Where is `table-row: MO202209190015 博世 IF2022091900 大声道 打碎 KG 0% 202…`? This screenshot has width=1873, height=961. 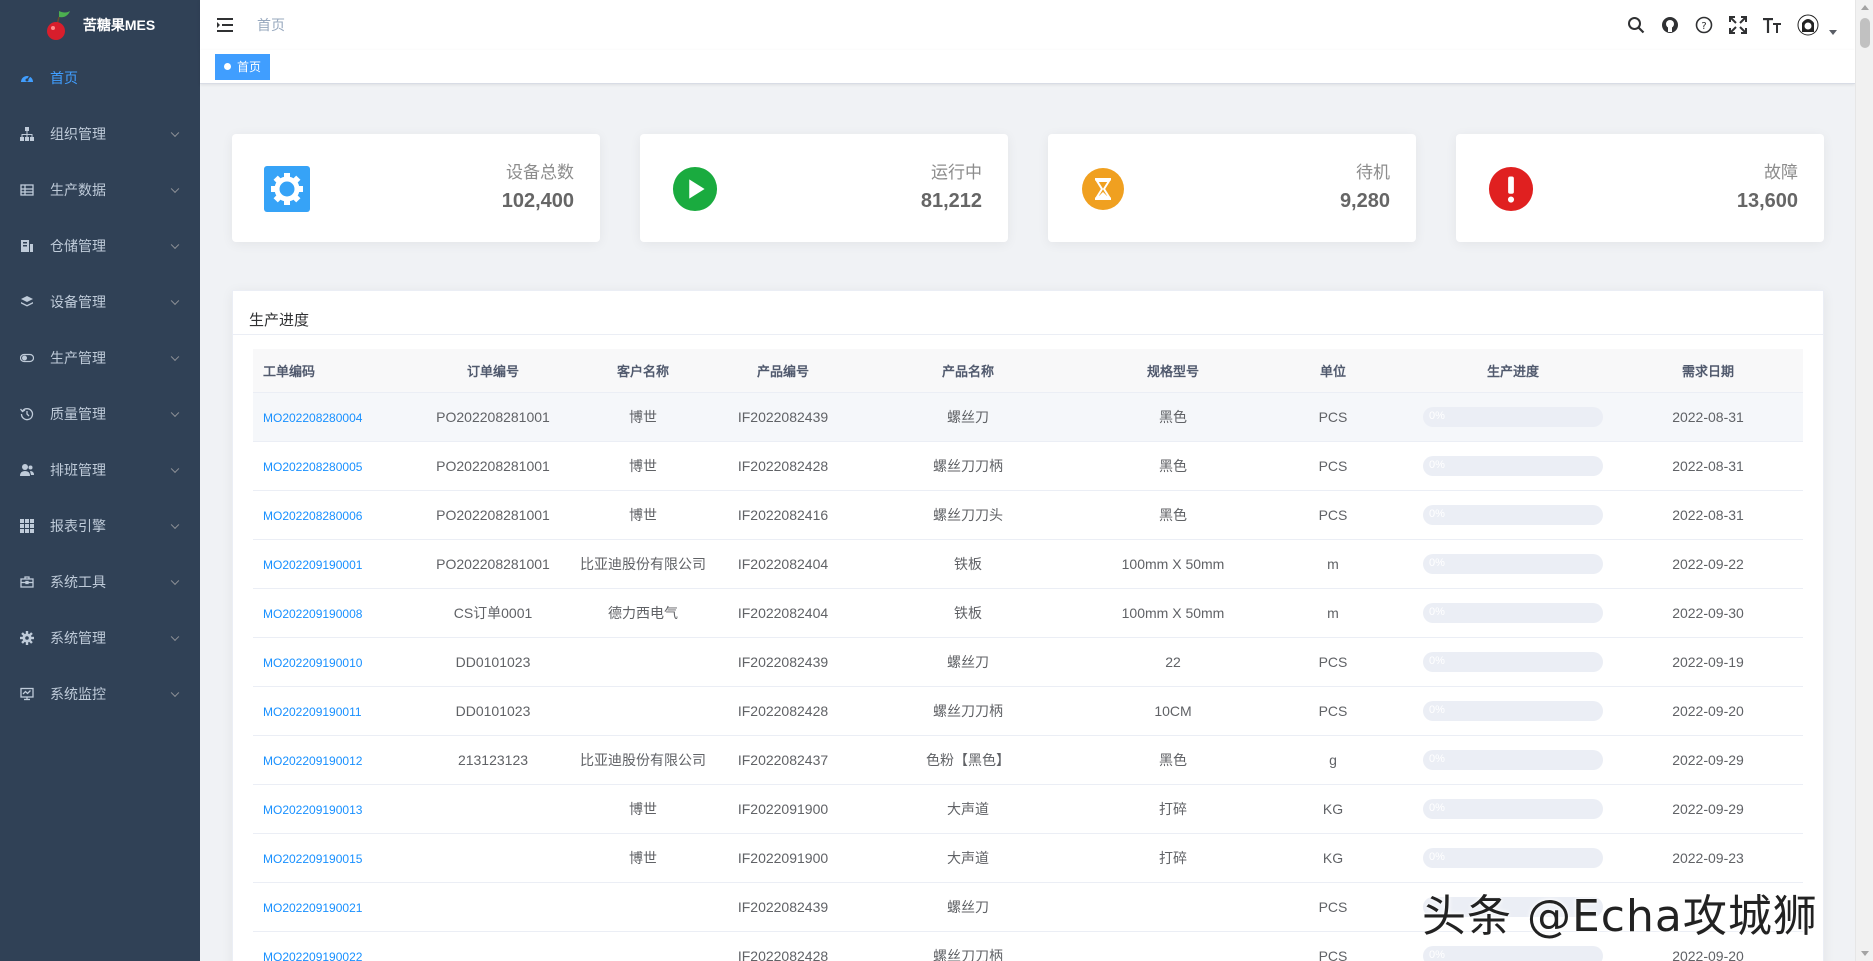
table-row: MO202209190015 博世 IF2022091900 大声道 打碎 KG 0% 202… is located at coordinates (1028, 858).